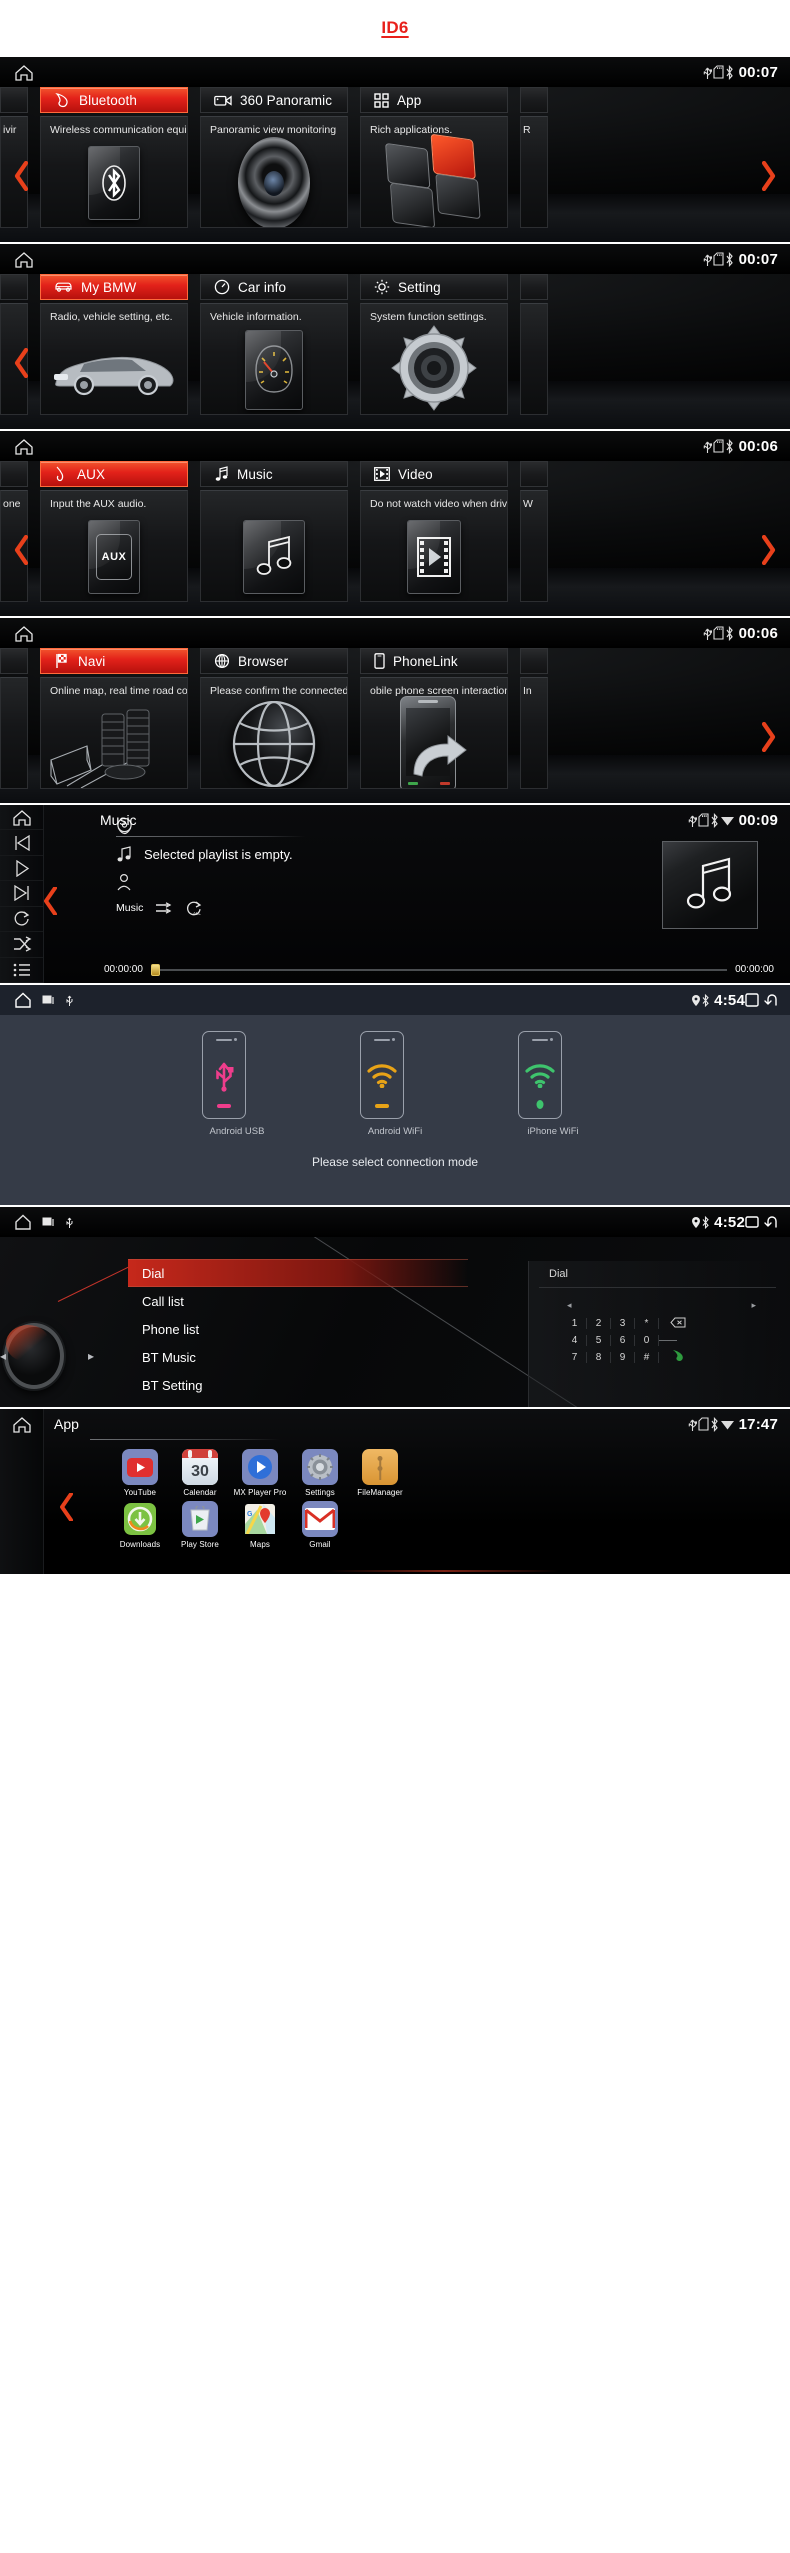 The height and width of the screenshot is (2553, 790). I want to click on next-track-button, so click(21, 894).